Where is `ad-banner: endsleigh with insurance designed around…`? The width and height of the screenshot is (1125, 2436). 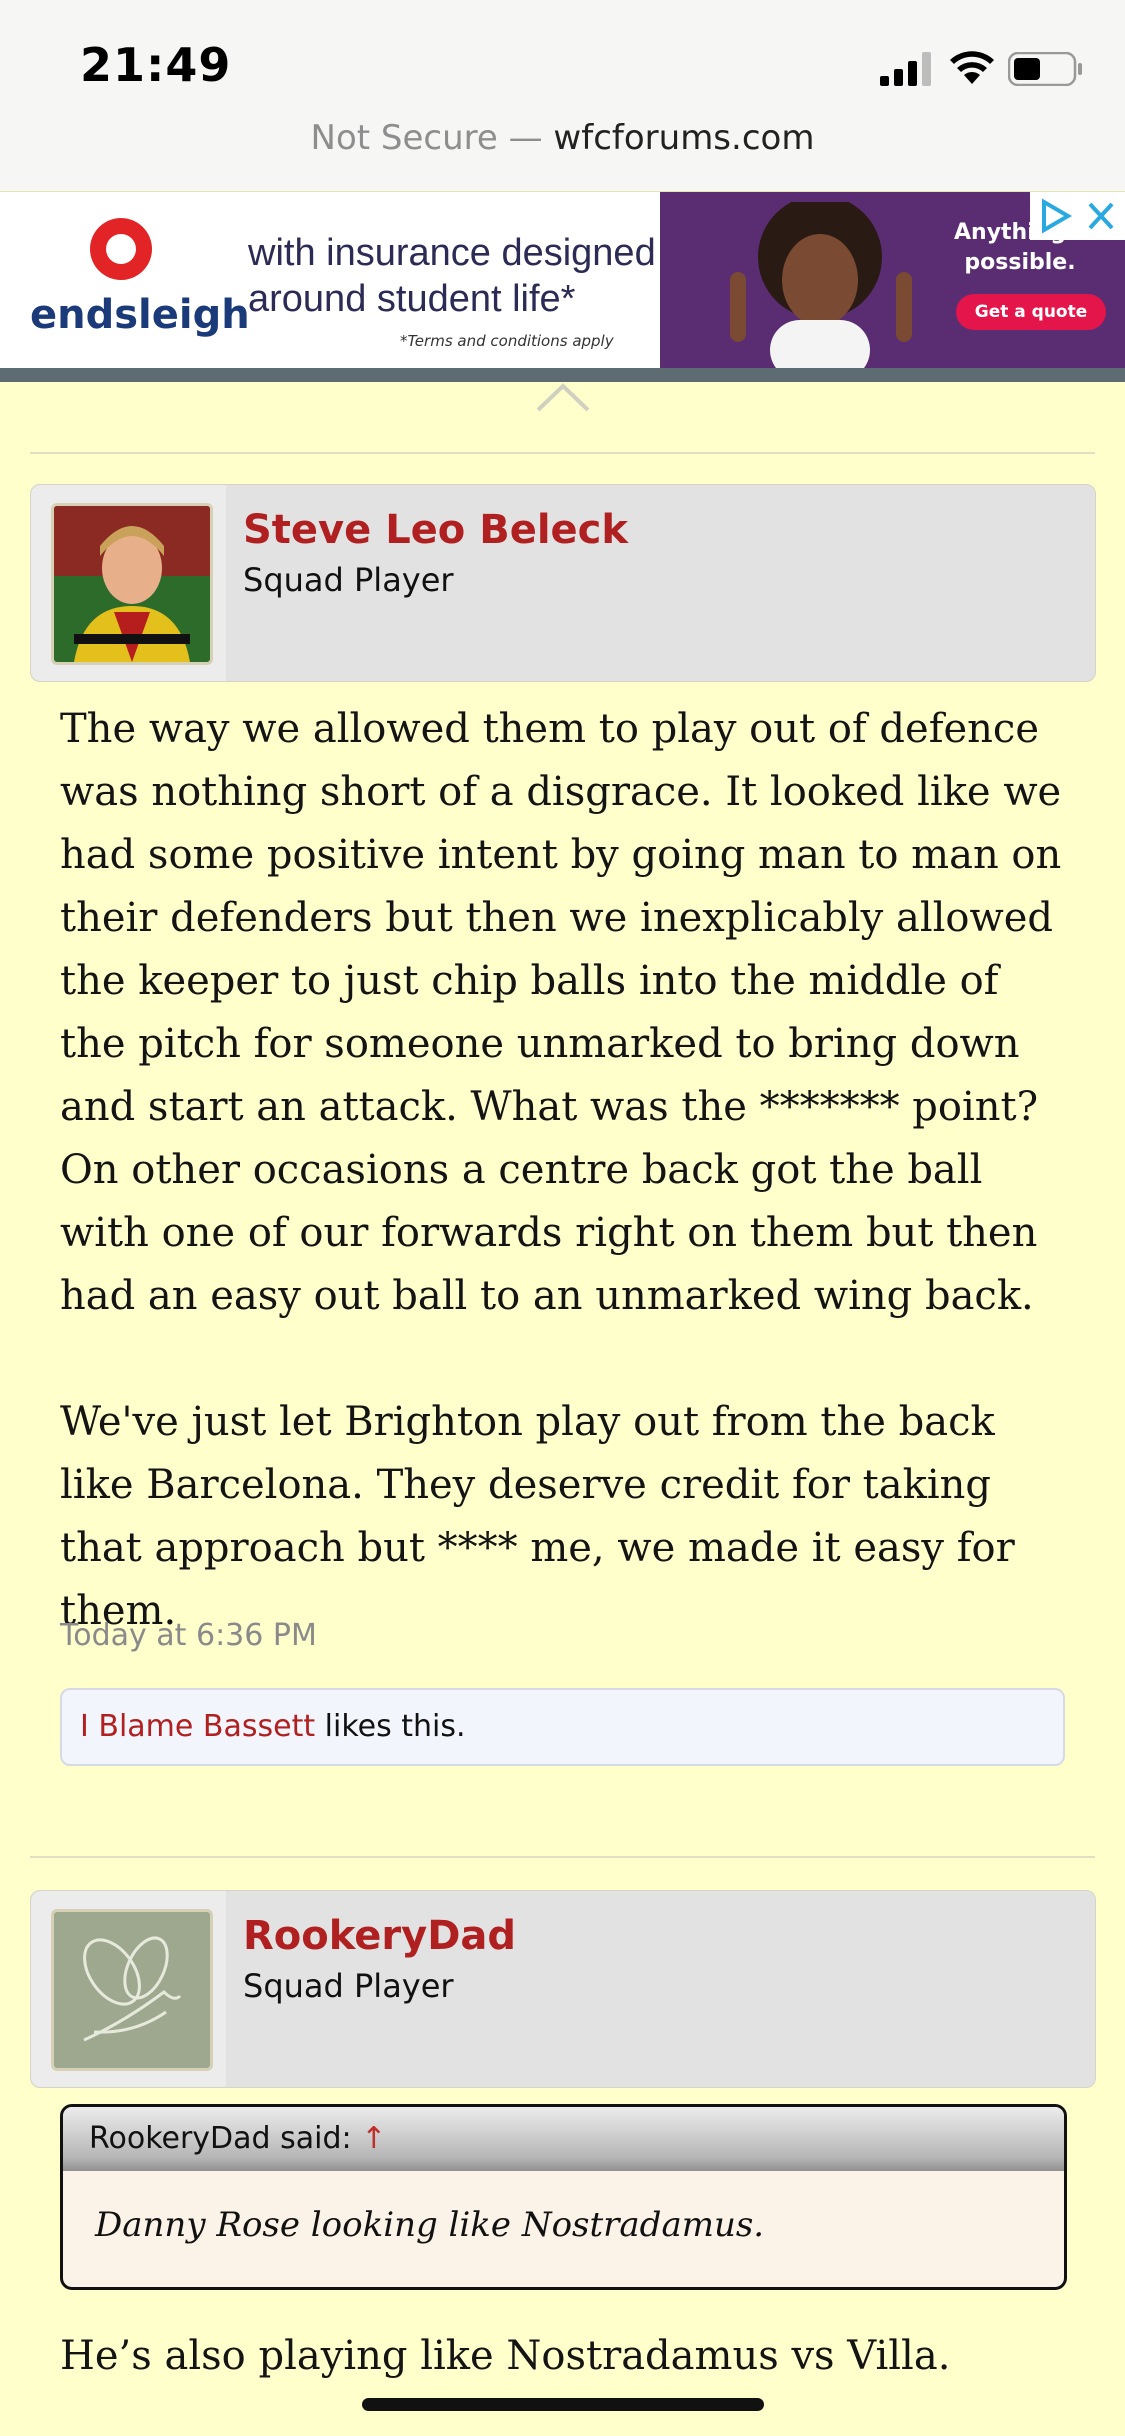 ad-banner: endsleigh with insurance designed around… is located at coordinates (562, 279).